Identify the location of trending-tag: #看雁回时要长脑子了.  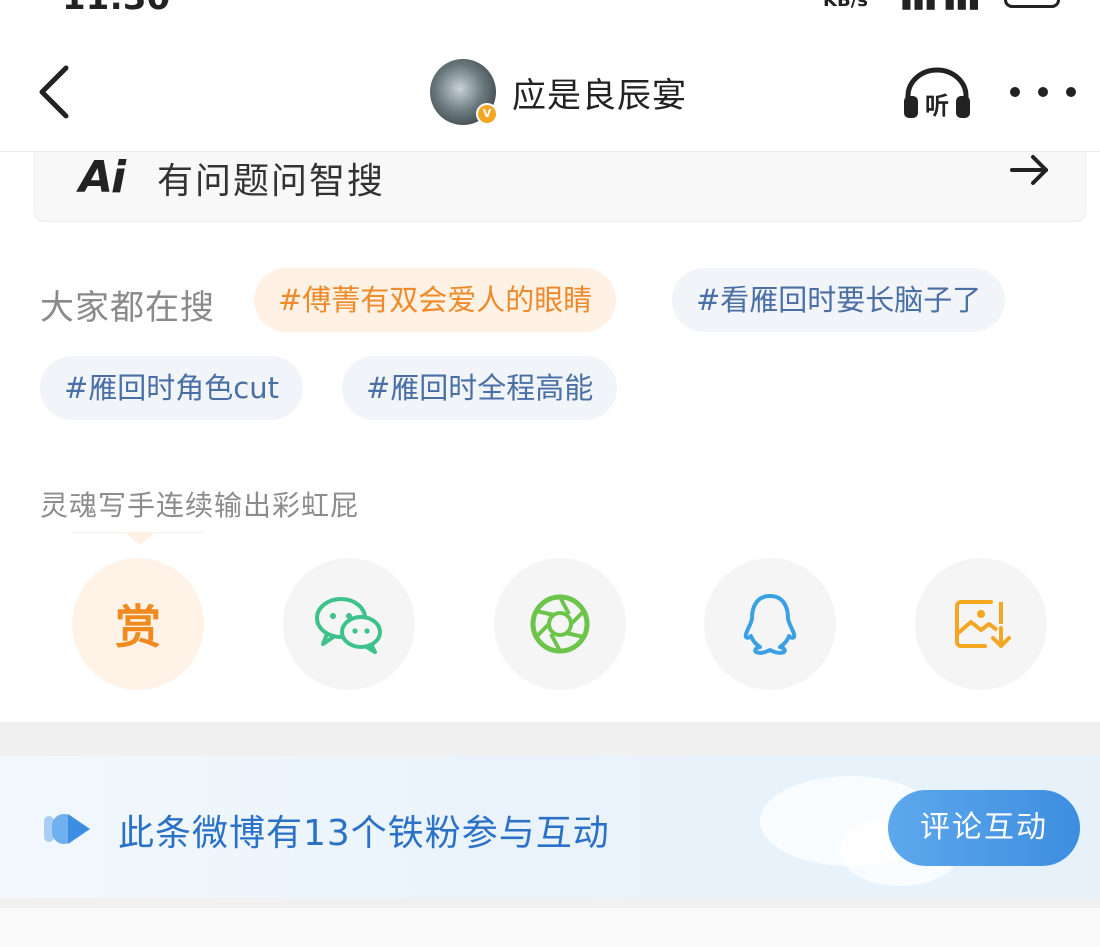
(839, 300).